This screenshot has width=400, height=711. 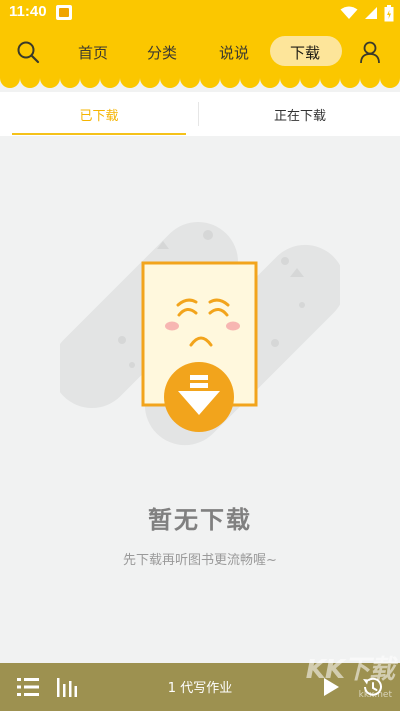 What do you see at coordinates (389, 12) in the screenshot?
I see `battery-icon` at bounding box center [389, 12].